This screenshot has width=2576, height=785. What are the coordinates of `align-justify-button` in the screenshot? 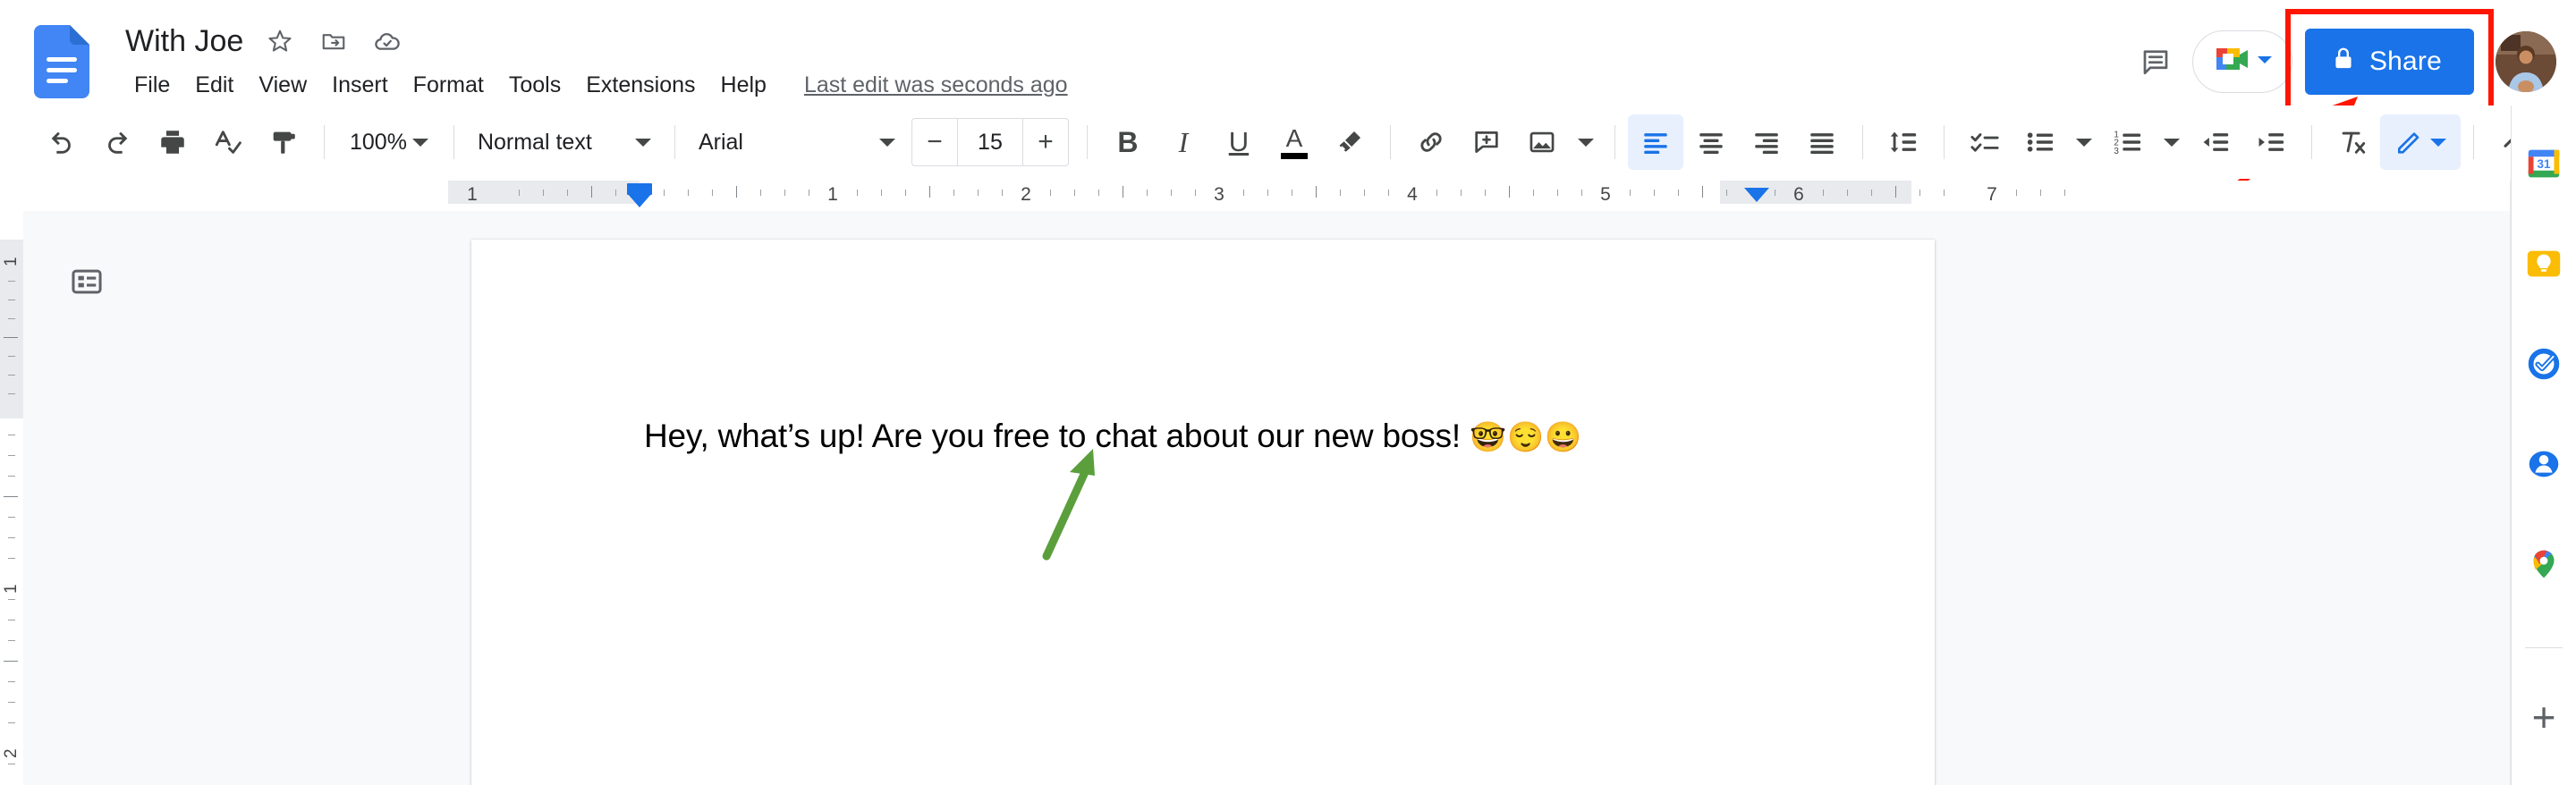 It's located at (1822, 142).